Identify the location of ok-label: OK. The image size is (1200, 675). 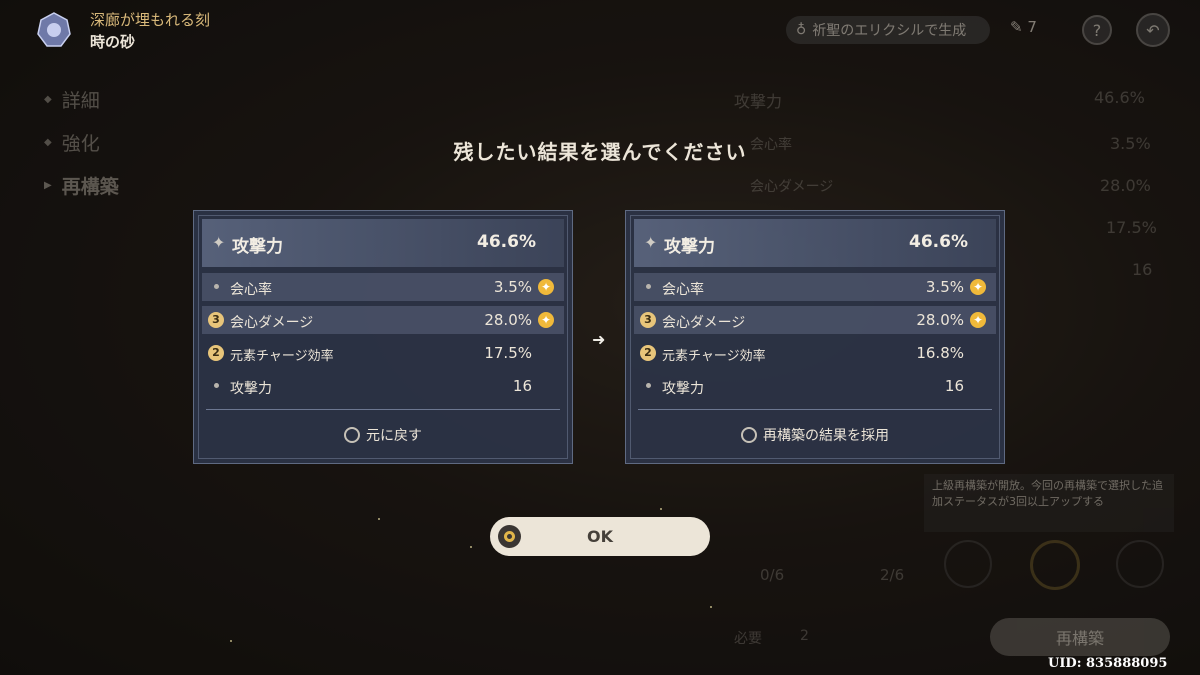
(600, 536).